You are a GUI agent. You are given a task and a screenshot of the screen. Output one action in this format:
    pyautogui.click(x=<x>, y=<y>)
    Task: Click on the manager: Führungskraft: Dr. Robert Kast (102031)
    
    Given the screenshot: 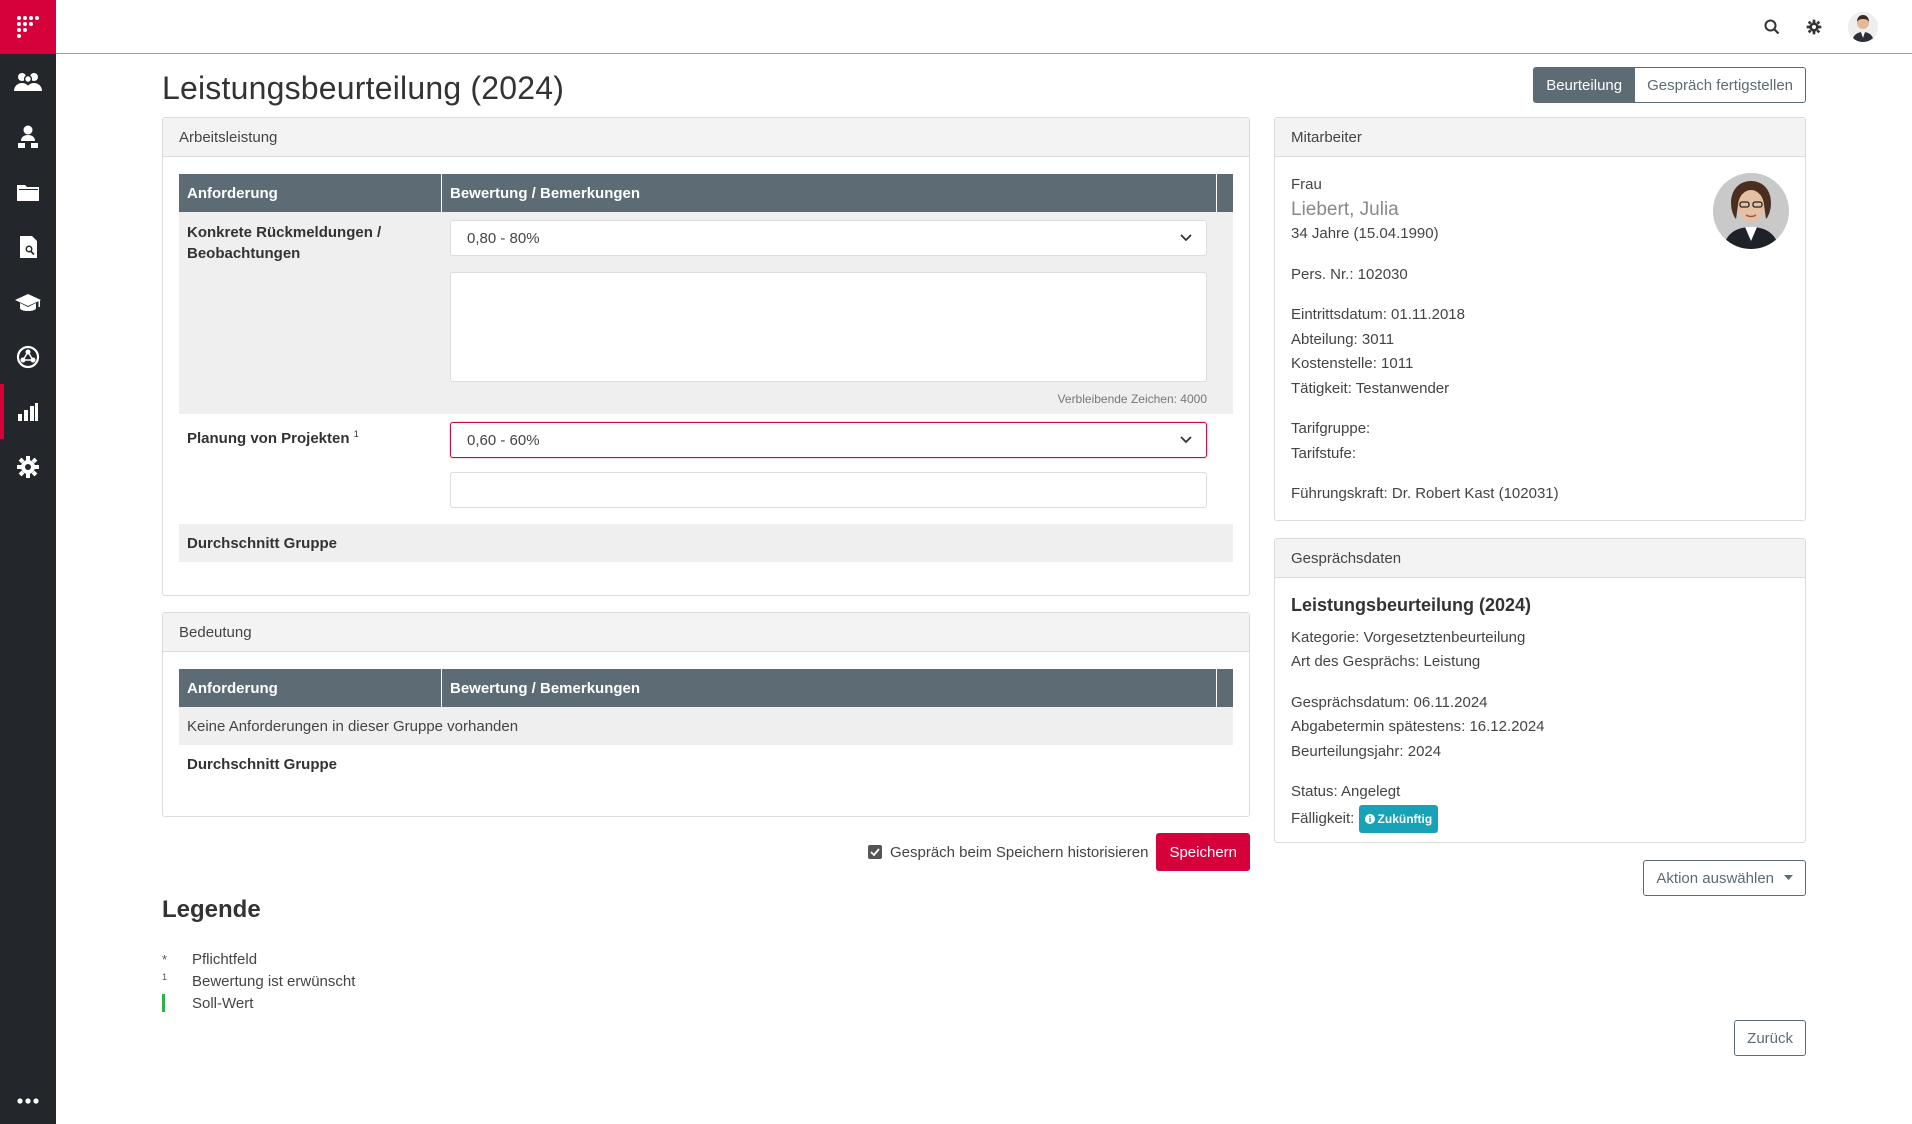 What is the action you would take?
    pyautogui.click(x=1425, y=493)
    